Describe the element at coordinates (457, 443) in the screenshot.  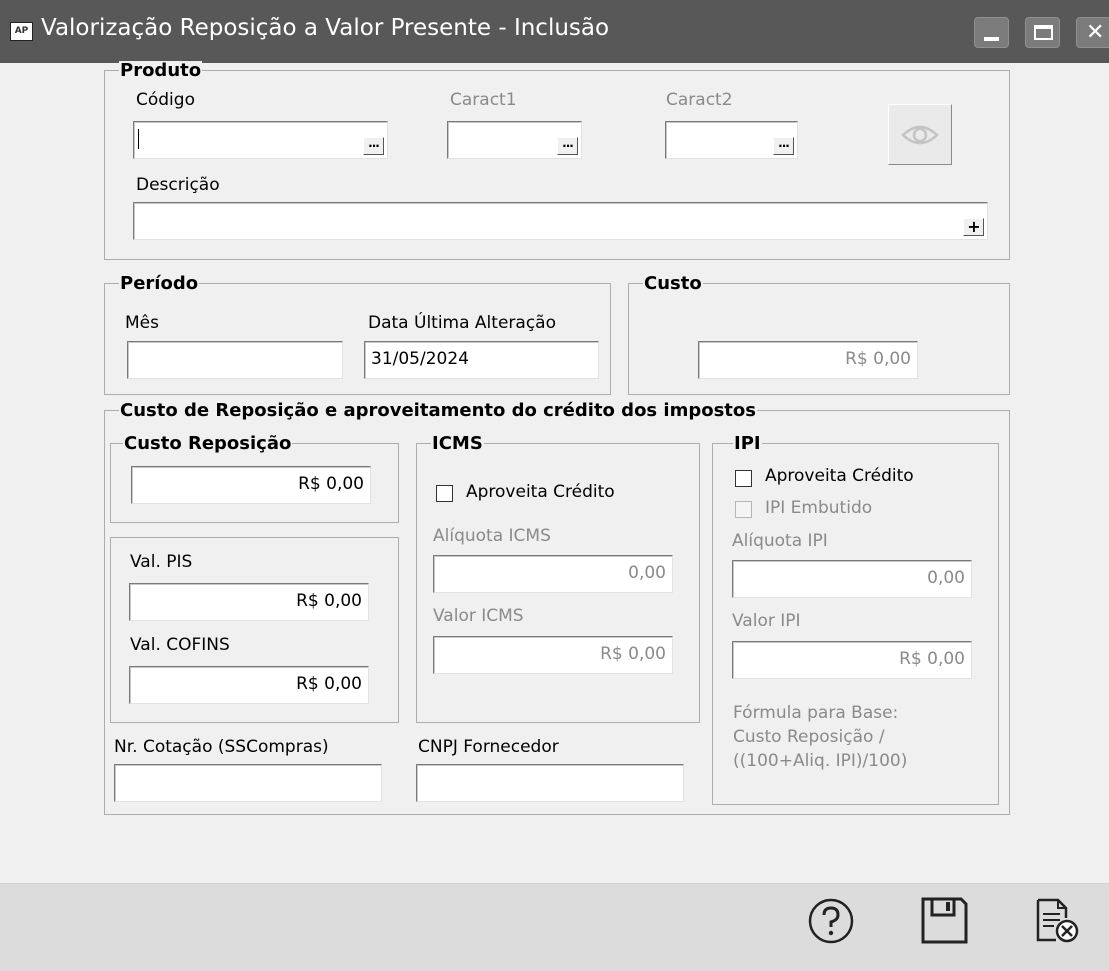
I see `icms-legend: ICMS` at that location.